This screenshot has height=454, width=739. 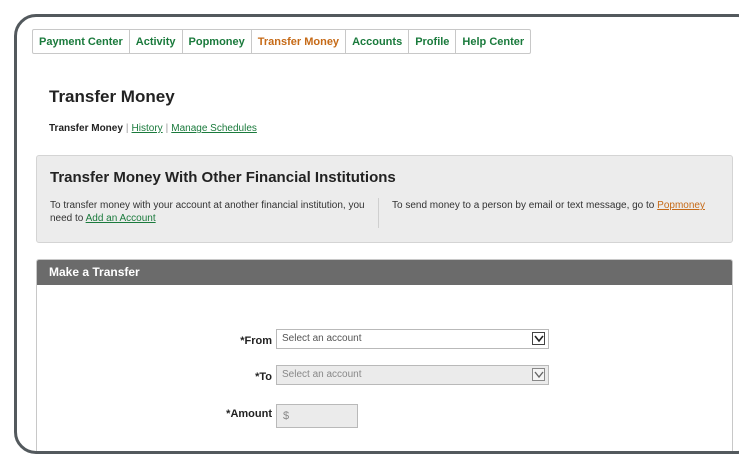 What do you see at coordinates (681, 205) in the screenshot?
I see `popmoney-link: Popmoney` at bounding box center [681, 205].